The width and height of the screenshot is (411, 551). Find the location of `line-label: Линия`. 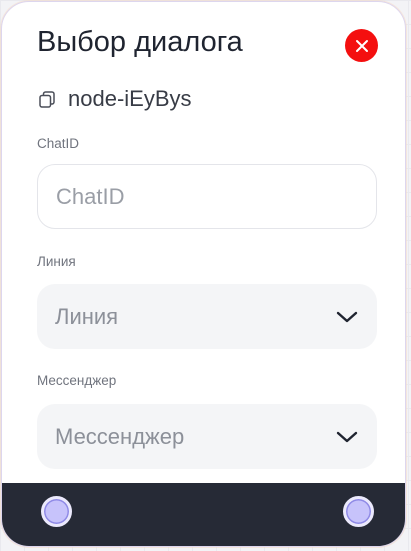

line-label: Линия is located at coordinates (56, 261).